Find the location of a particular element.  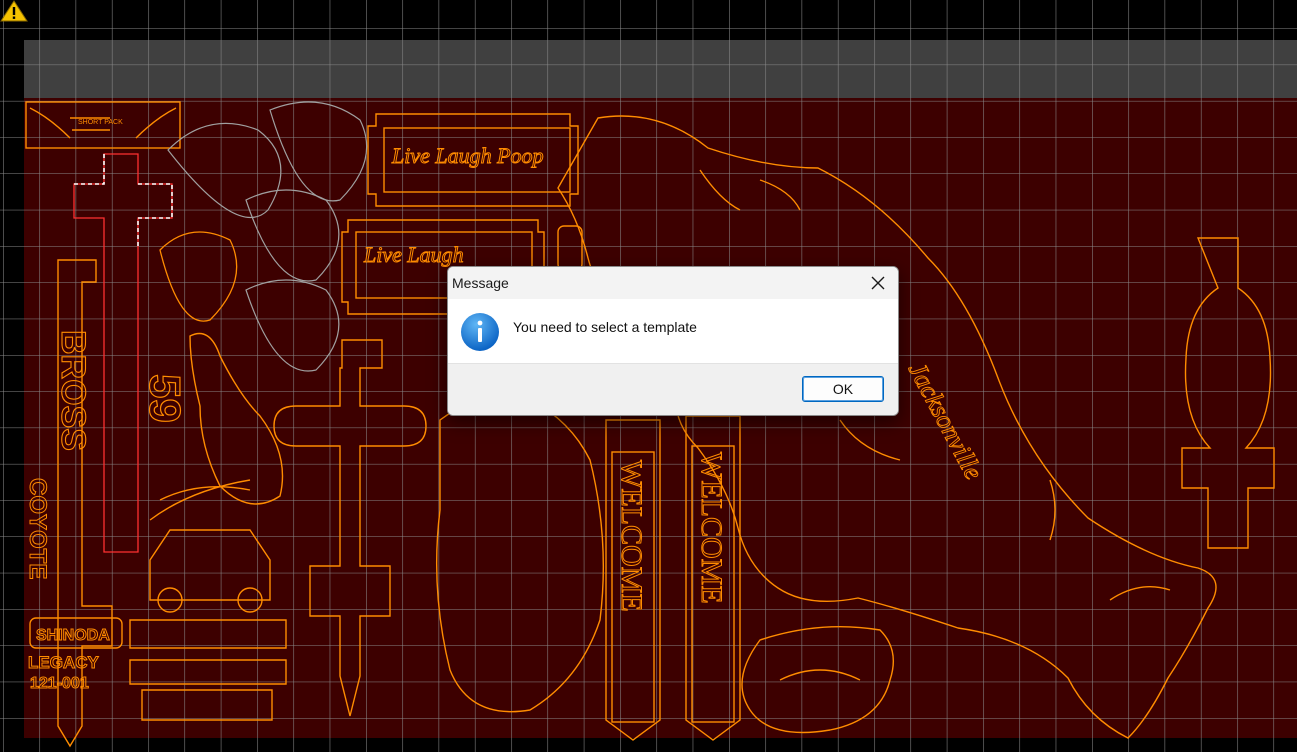

svg-text: Live Laugh Poop is located at coordinates (467, 155).